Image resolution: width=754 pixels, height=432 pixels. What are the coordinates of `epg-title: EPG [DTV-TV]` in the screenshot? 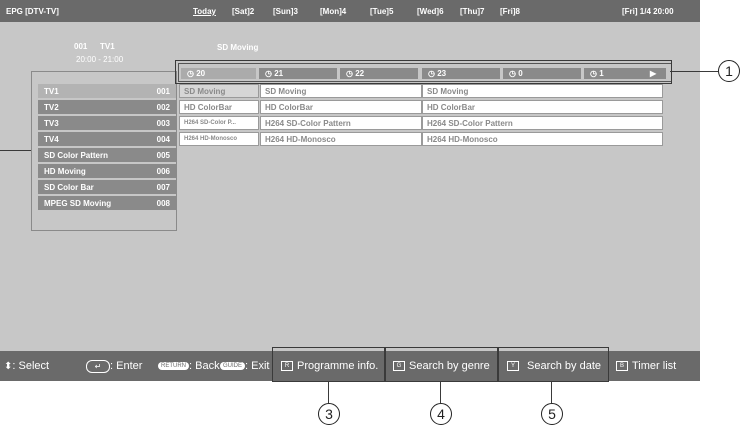 It's located at (32, 11).